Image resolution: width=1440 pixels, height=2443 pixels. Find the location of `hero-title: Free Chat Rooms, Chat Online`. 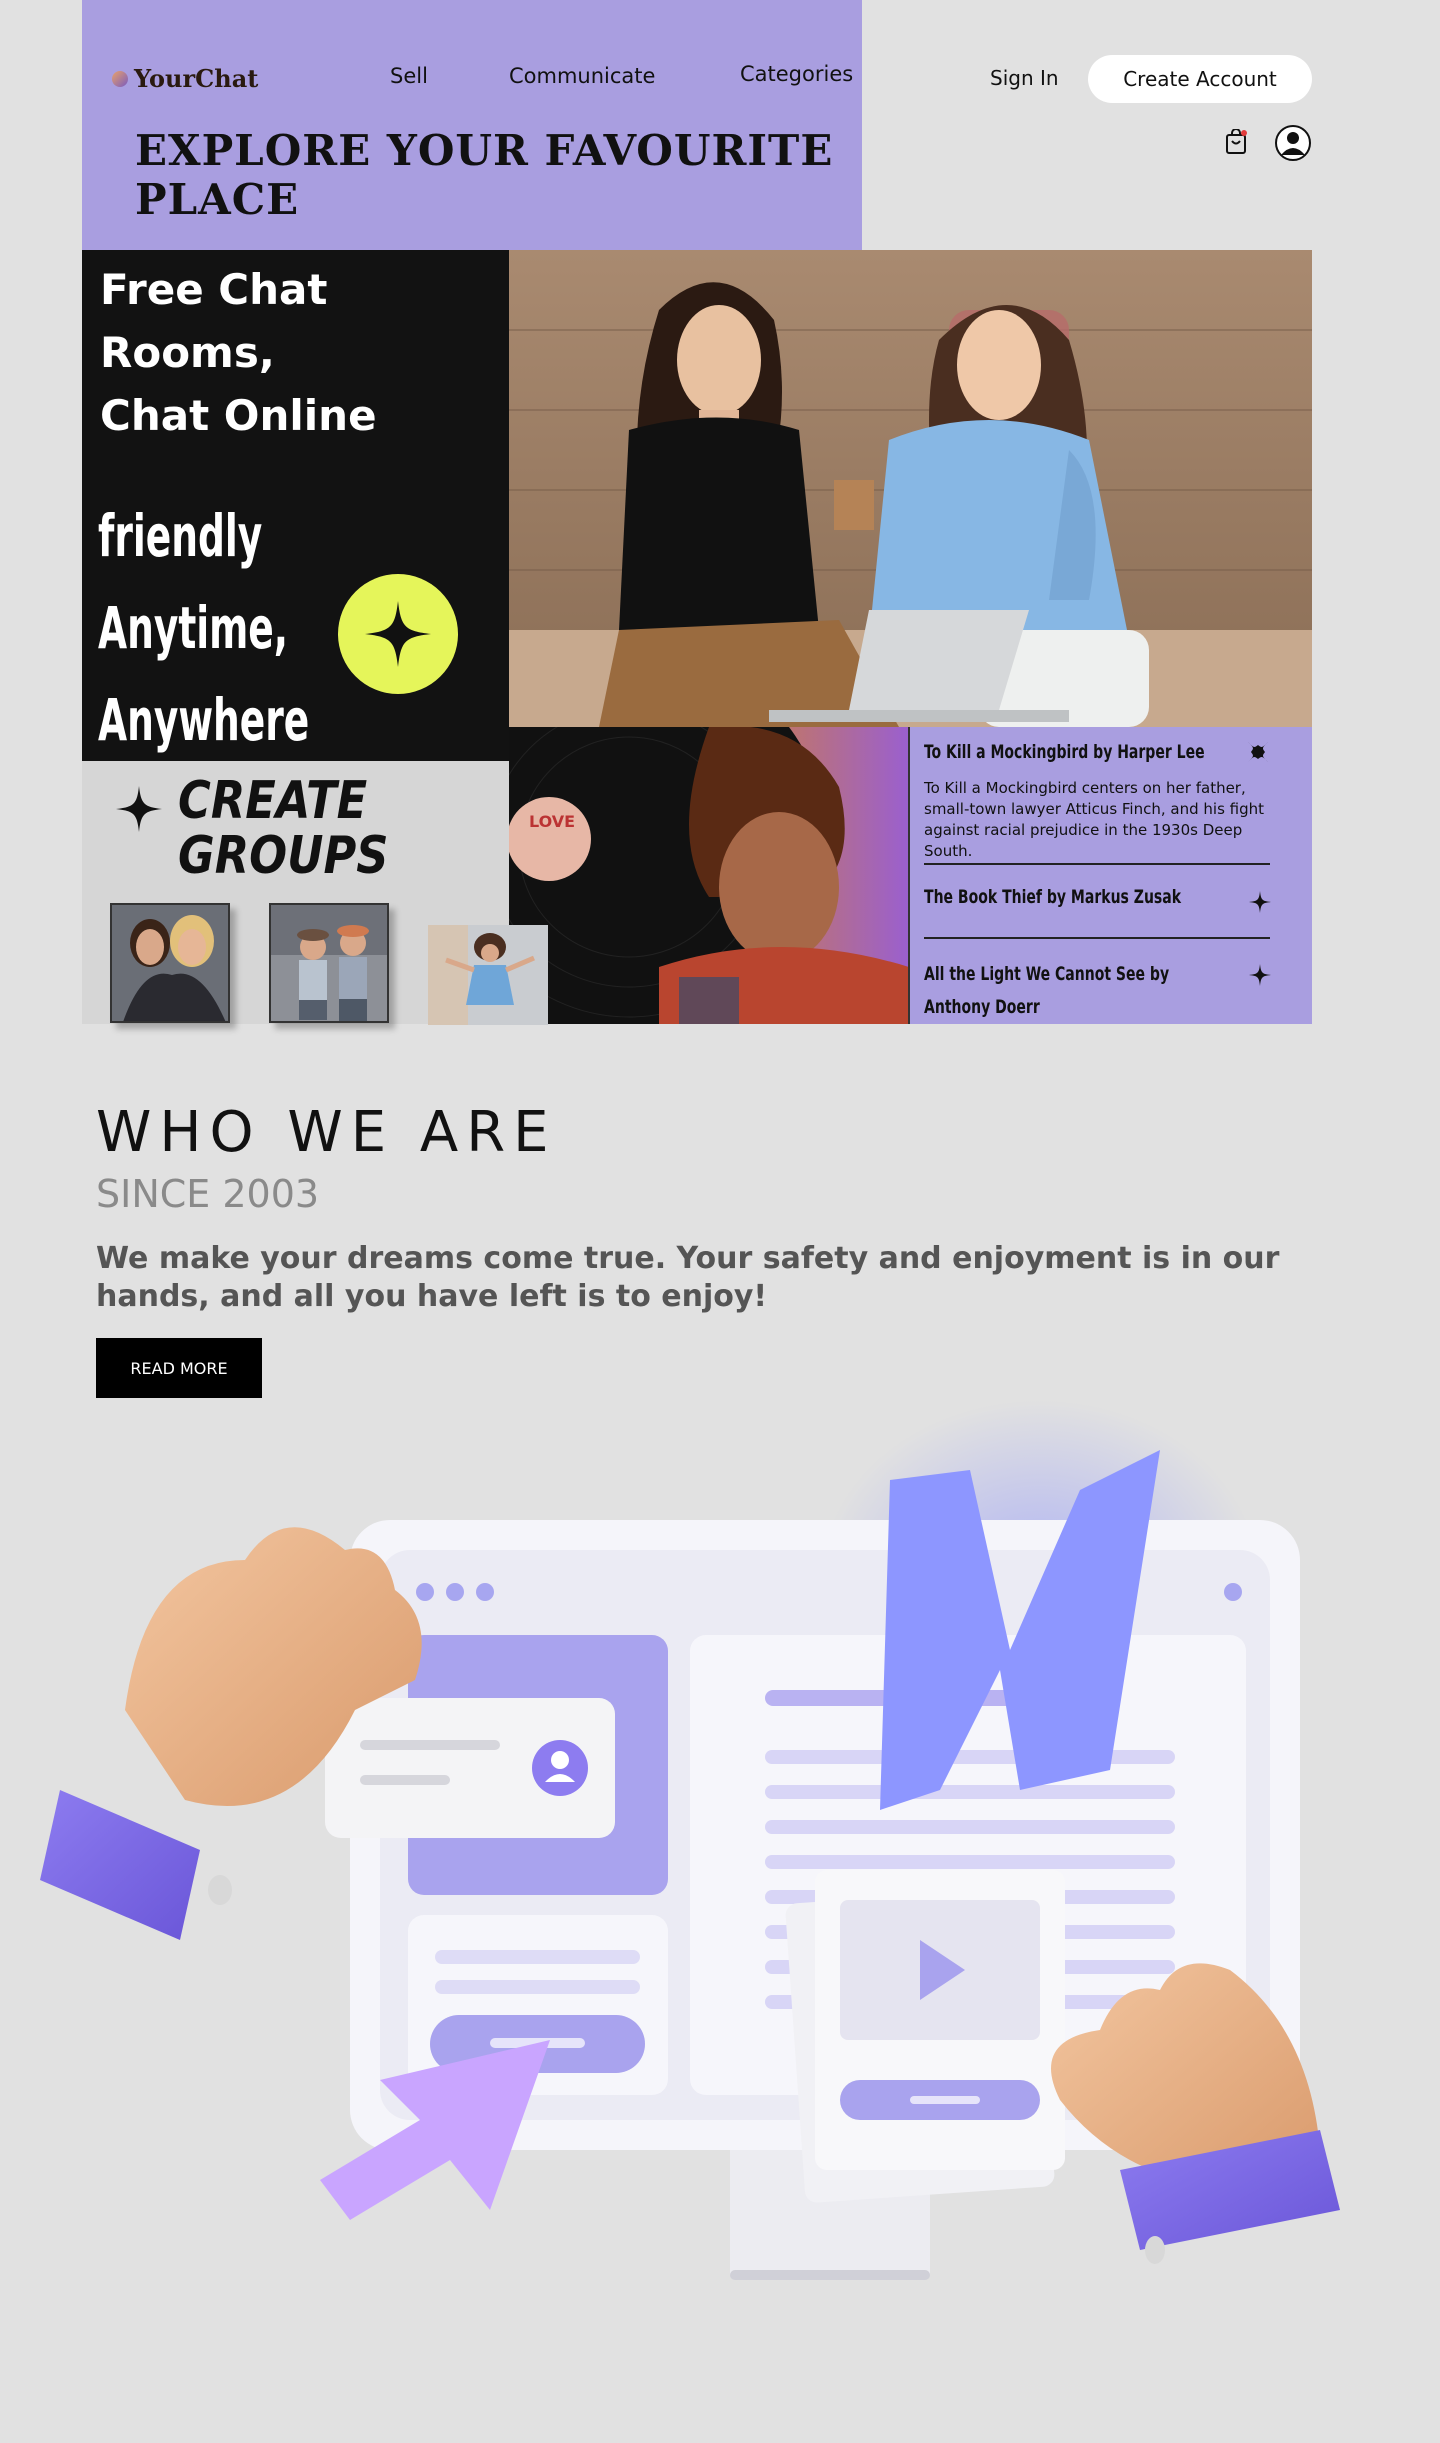

hero-title: Free Chat Rooms, Chat Online is located at coordinates (265, 352).